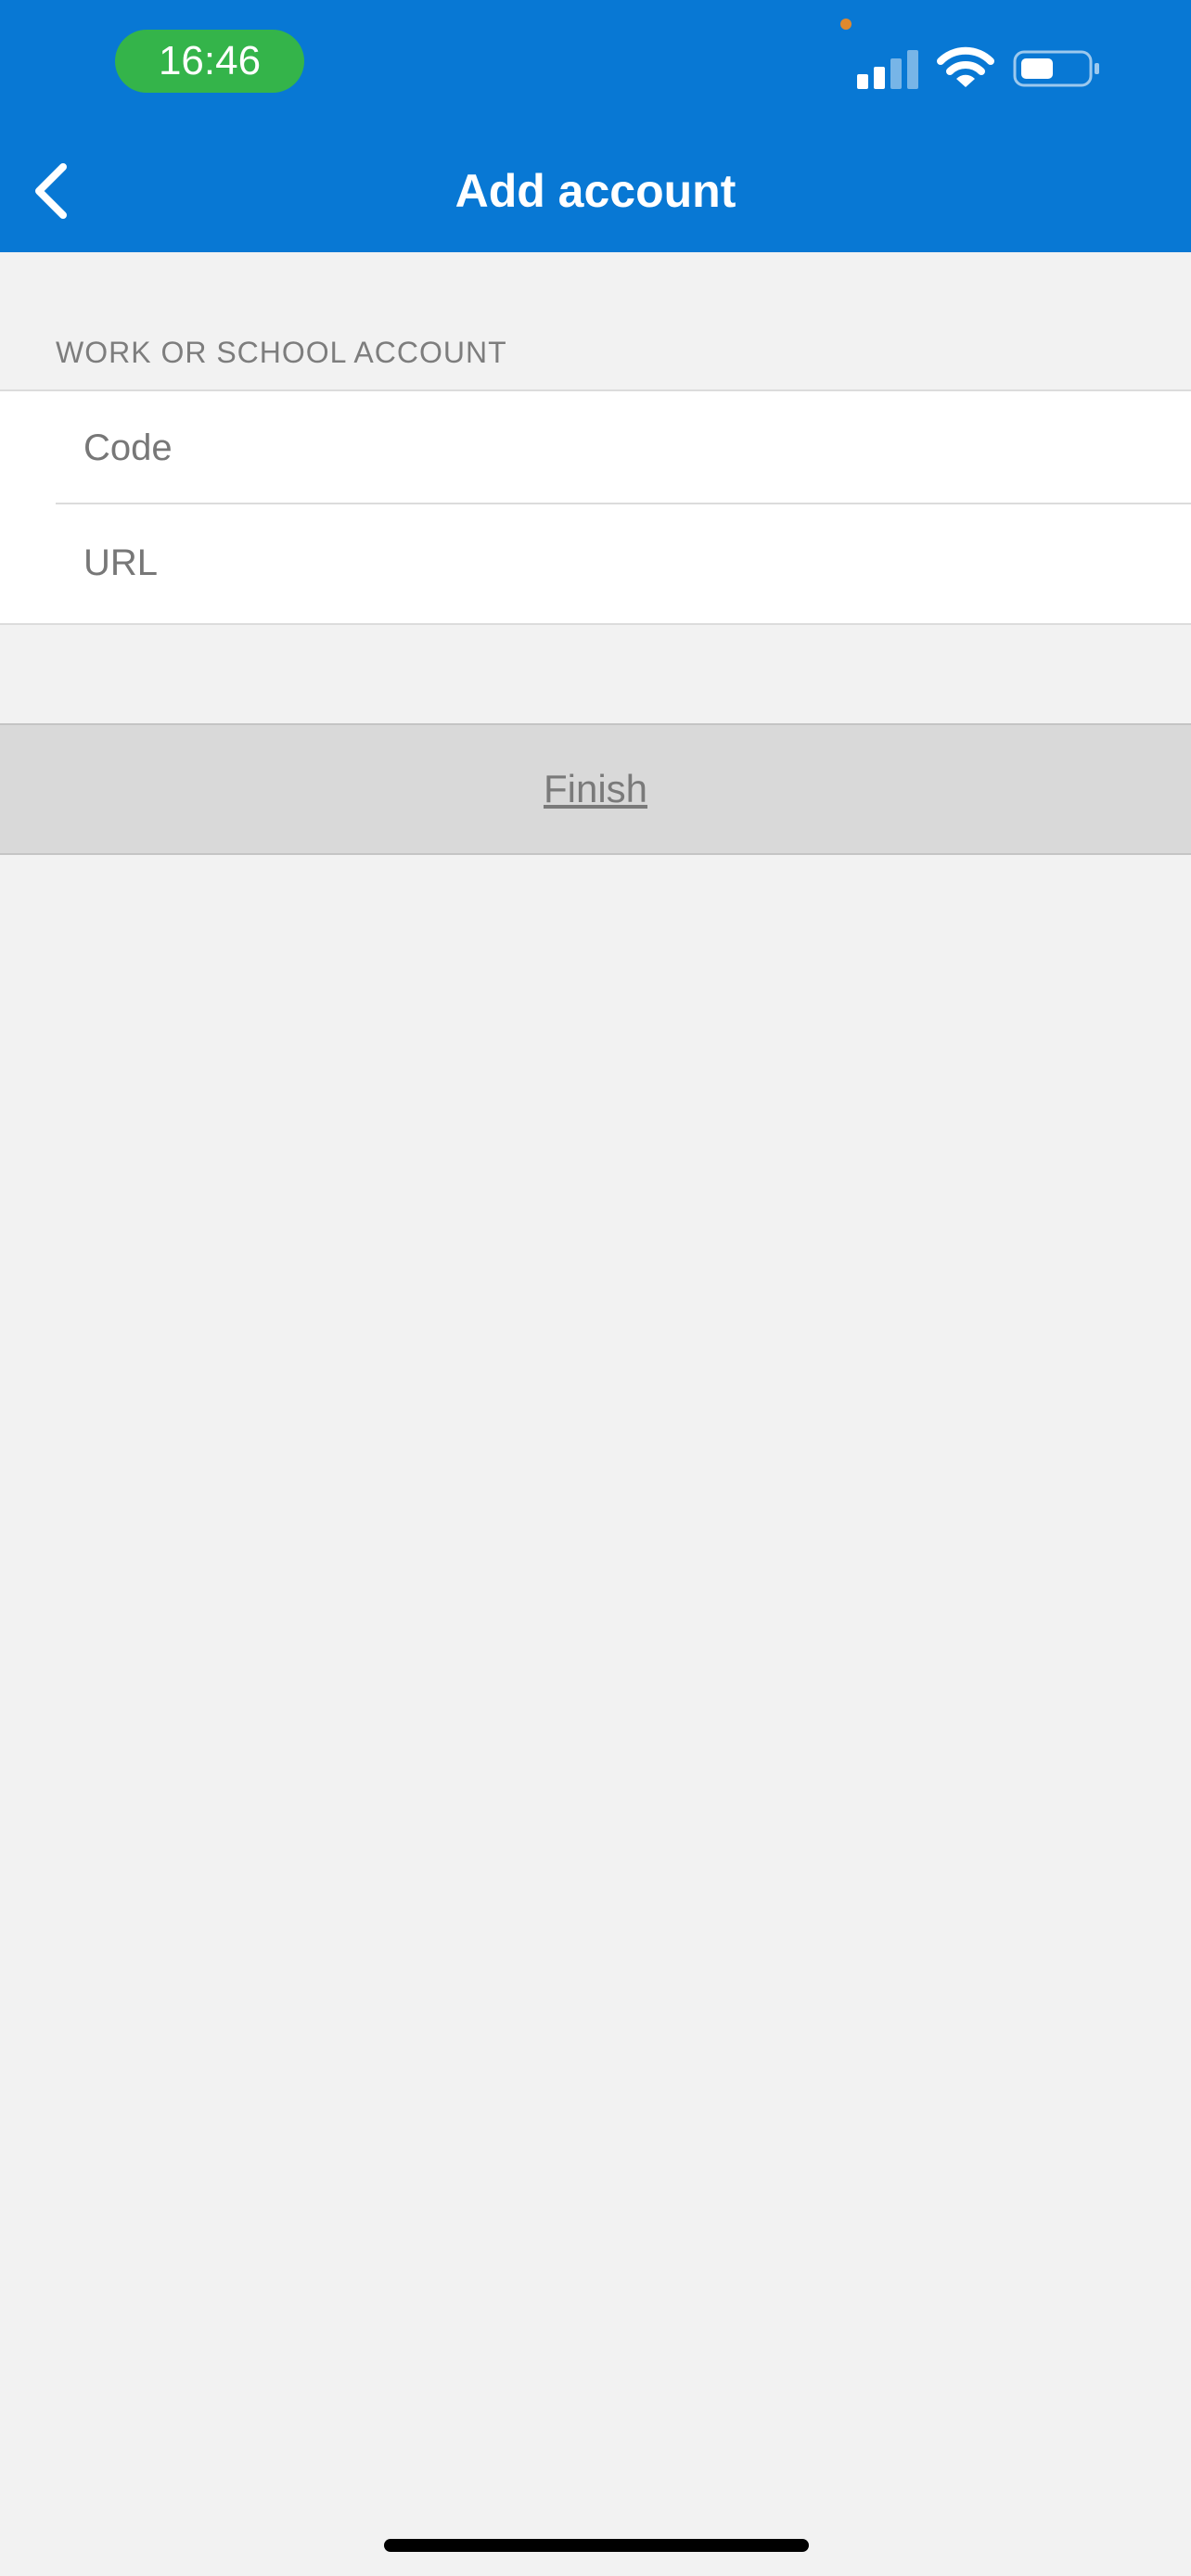 This screenshot has height=2576, width=1191. What do you see at coordinates (1056, 68) in the screenshot?
I see `battery-icon` at bounding box center [1056, 68].